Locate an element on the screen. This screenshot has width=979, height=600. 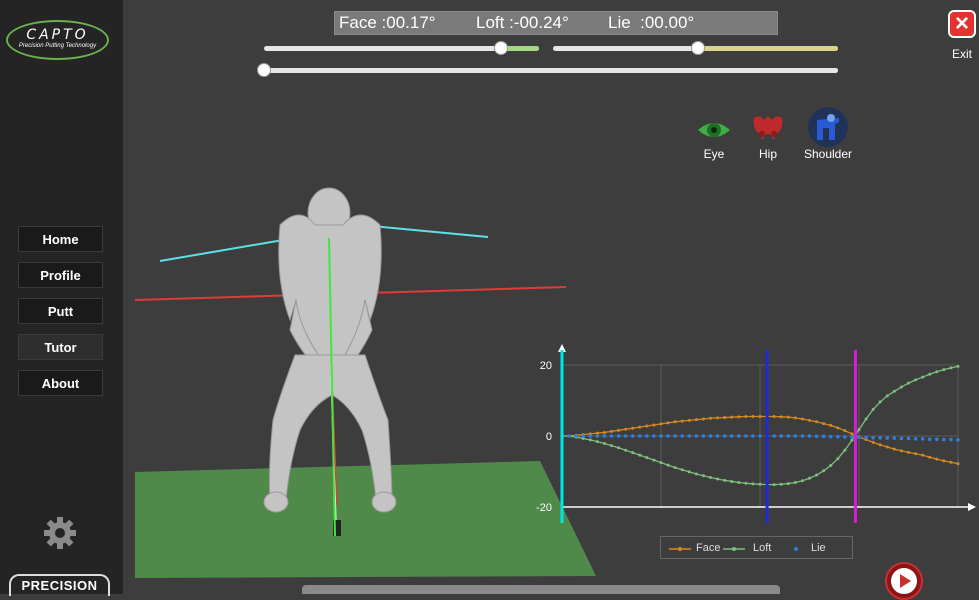
chart-y-tick-label: 20 is located at coordinates (546, 366).